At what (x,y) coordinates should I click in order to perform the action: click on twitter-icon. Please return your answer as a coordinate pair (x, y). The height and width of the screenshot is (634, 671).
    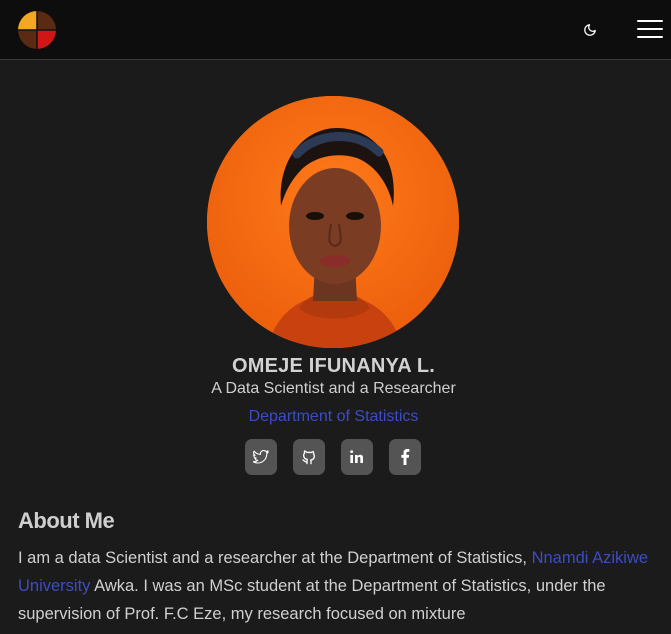
    Looking at the image, I should click on (261, 457).